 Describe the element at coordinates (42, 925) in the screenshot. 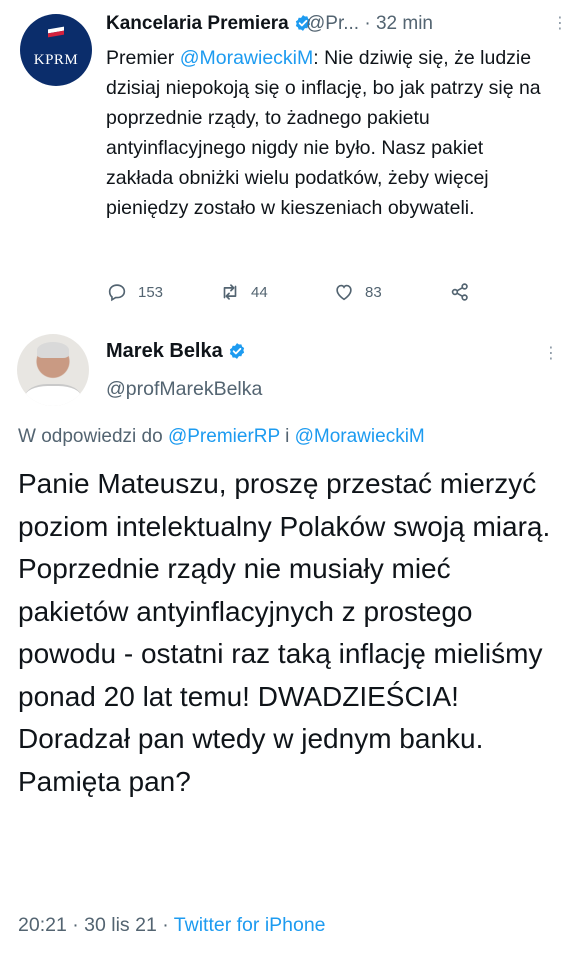

I see `tweet-time: 20:21` at that location.